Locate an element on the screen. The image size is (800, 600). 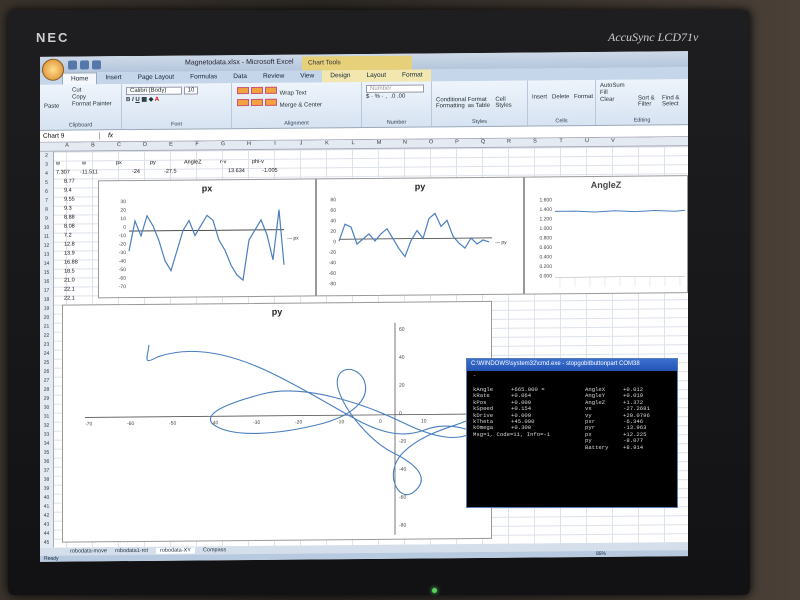
row-header: 8 is located at coordinates (46, 210).